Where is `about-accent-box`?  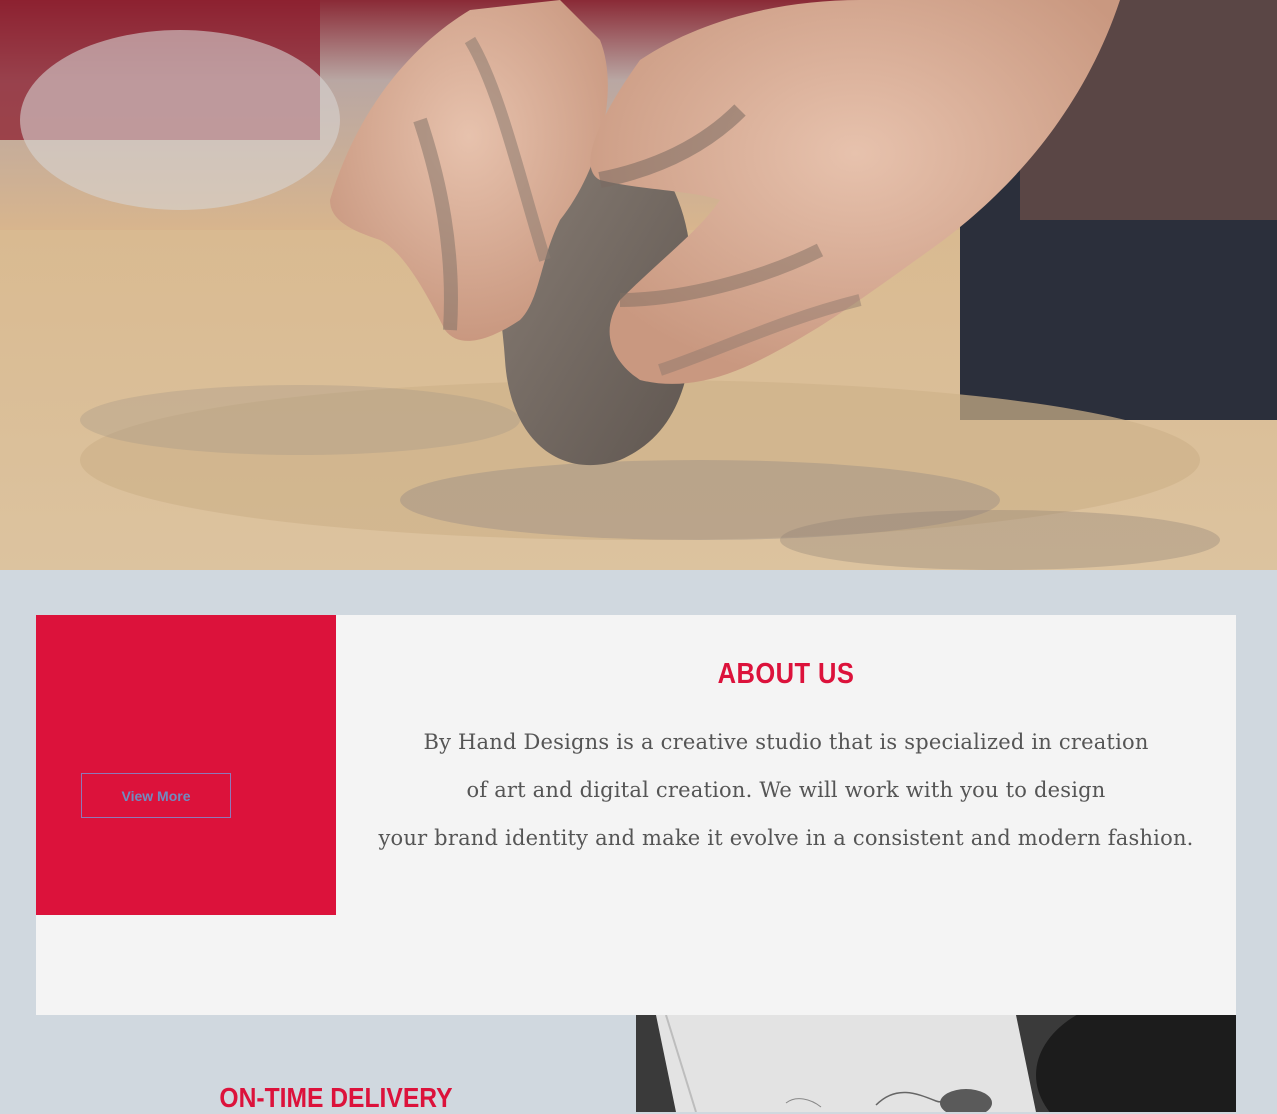
about-accent-box is located at coordinates (186, 765).